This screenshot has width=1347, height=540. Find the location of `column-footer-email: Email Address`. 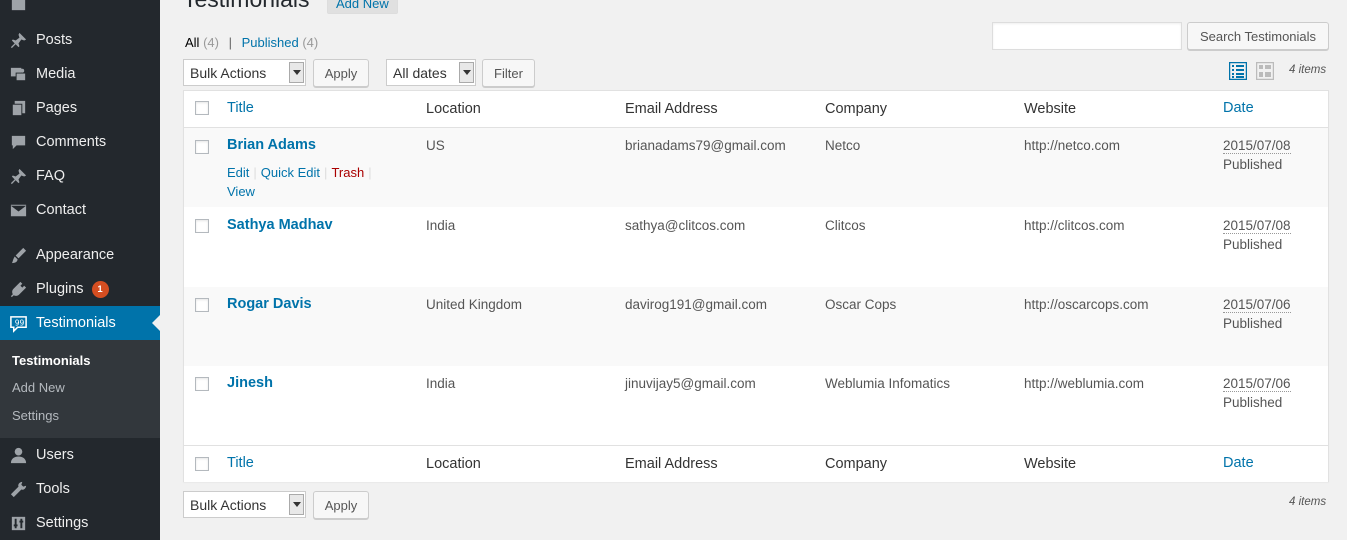

column-footer-email: Email Address is located at coordinates (671, 464).